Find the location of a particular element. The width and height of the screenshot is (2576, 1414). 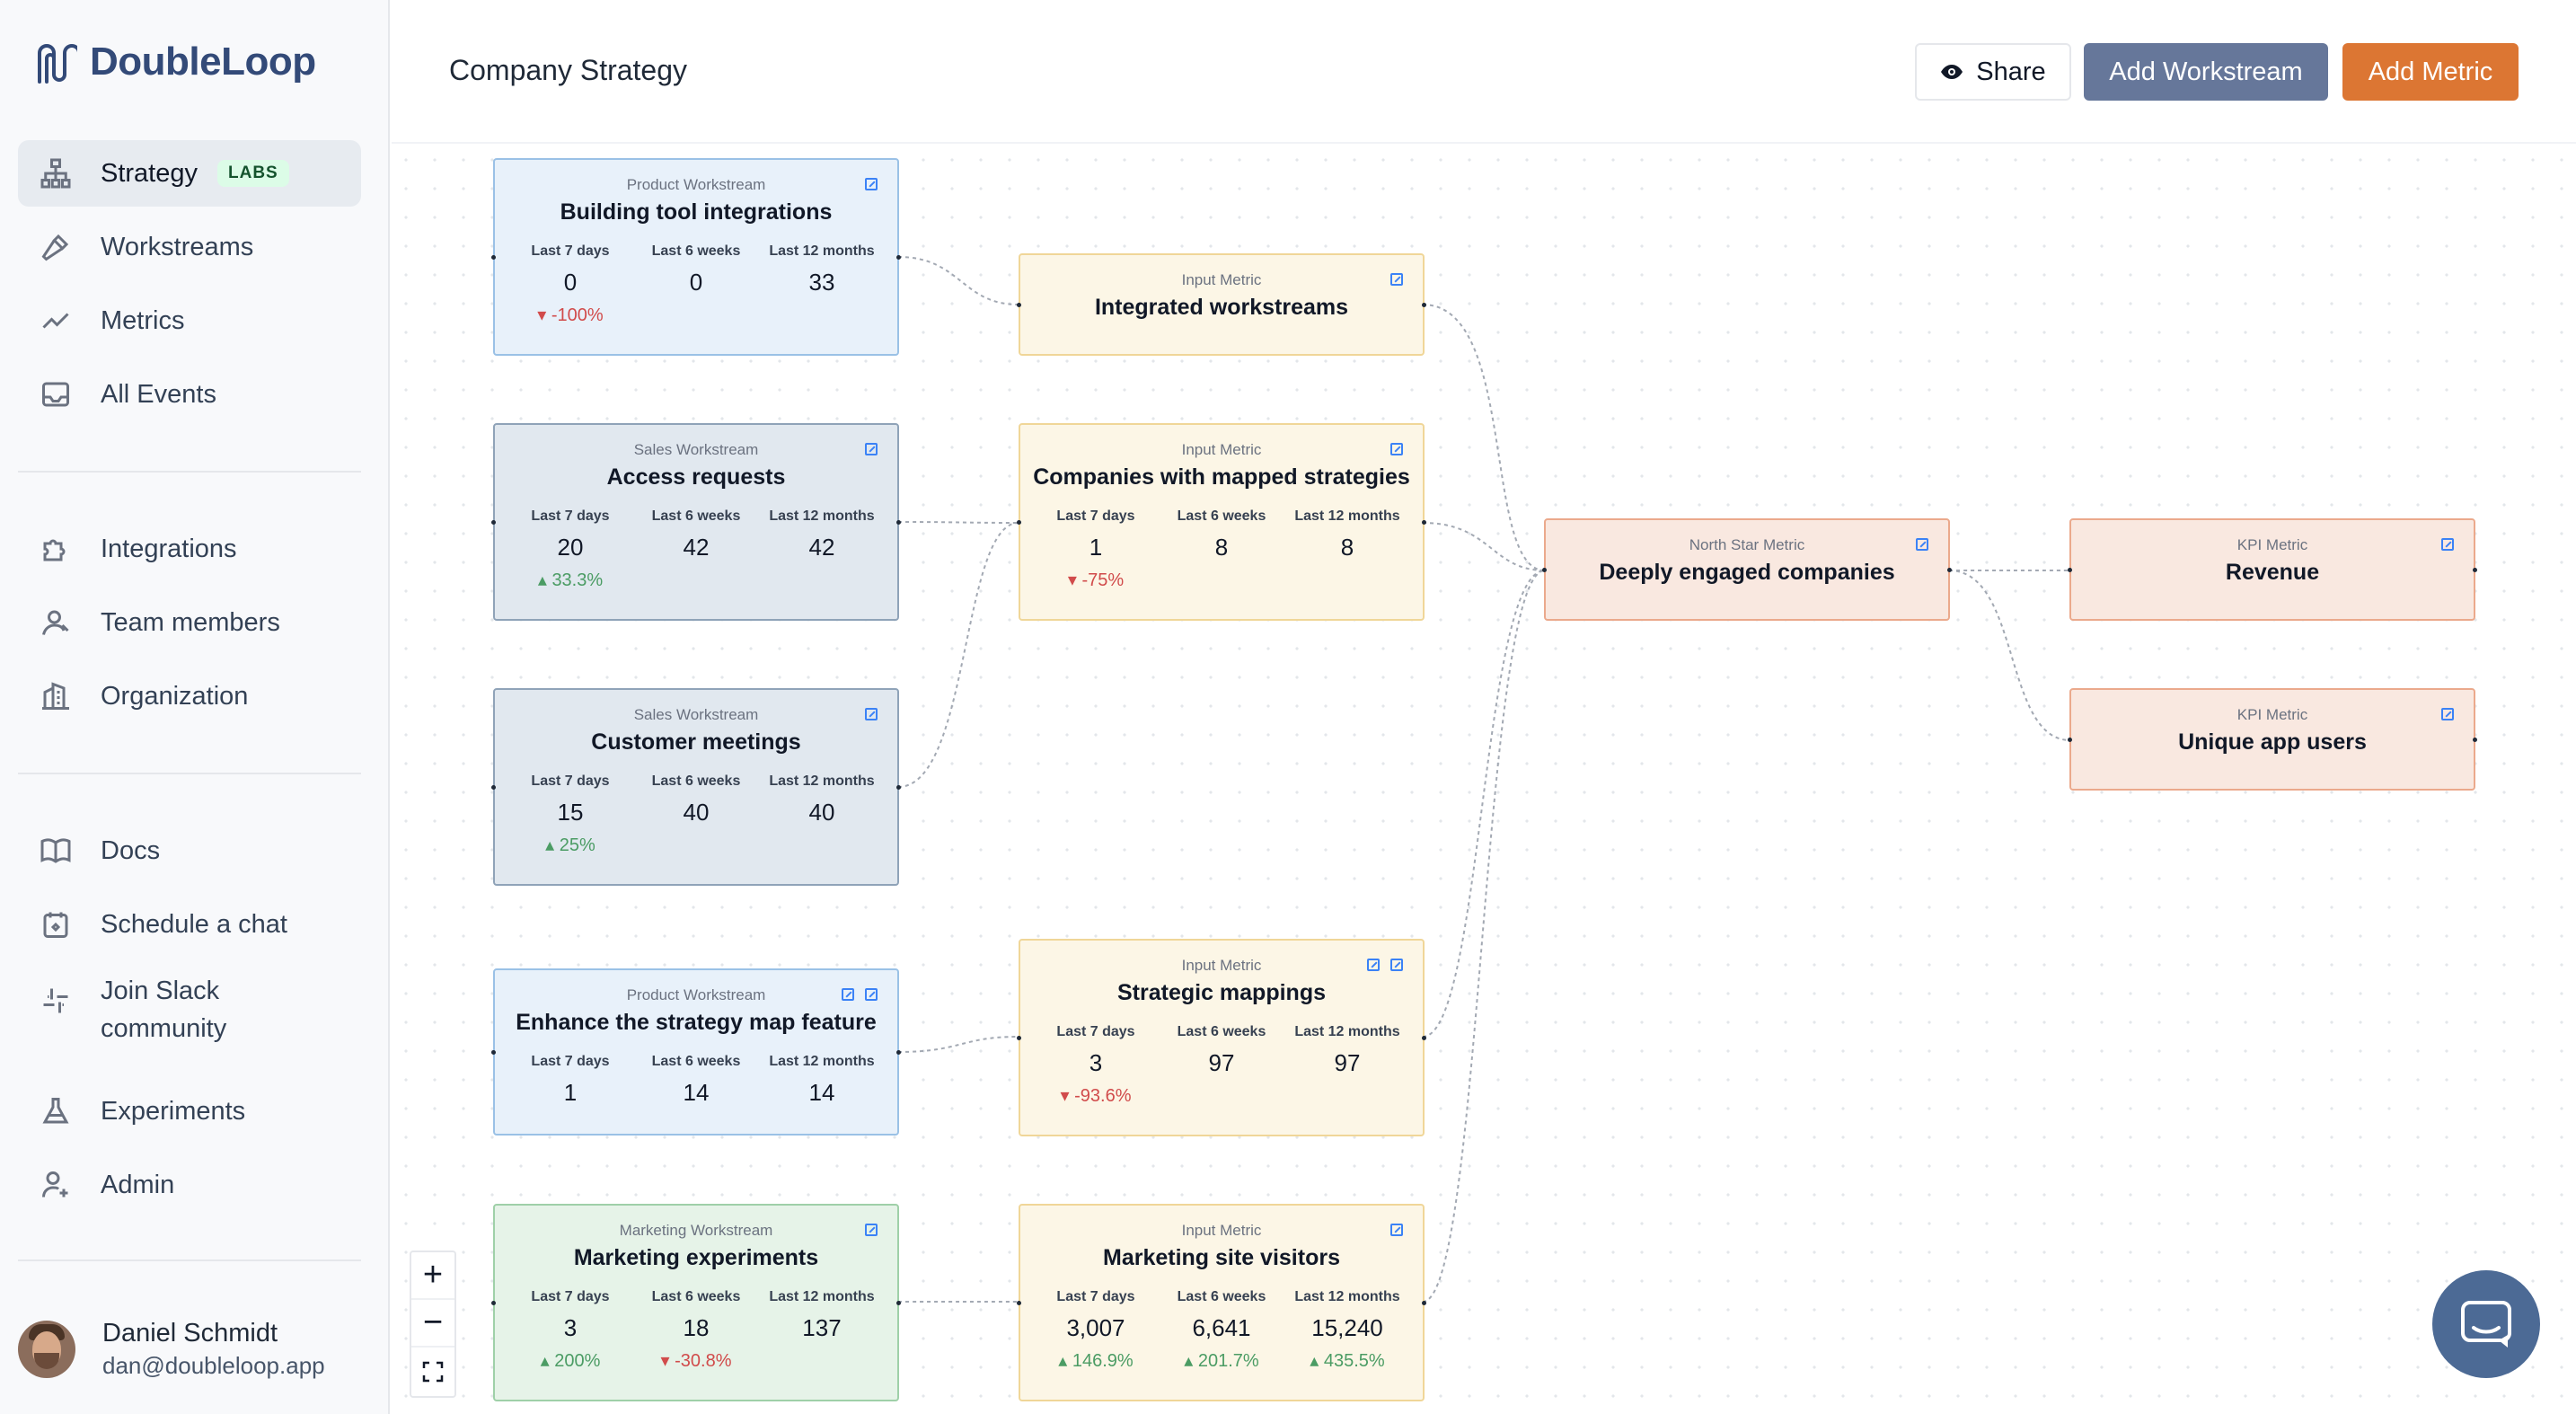

sidebar-item-experiments: Experiments is located at coordinates (189, 1111).